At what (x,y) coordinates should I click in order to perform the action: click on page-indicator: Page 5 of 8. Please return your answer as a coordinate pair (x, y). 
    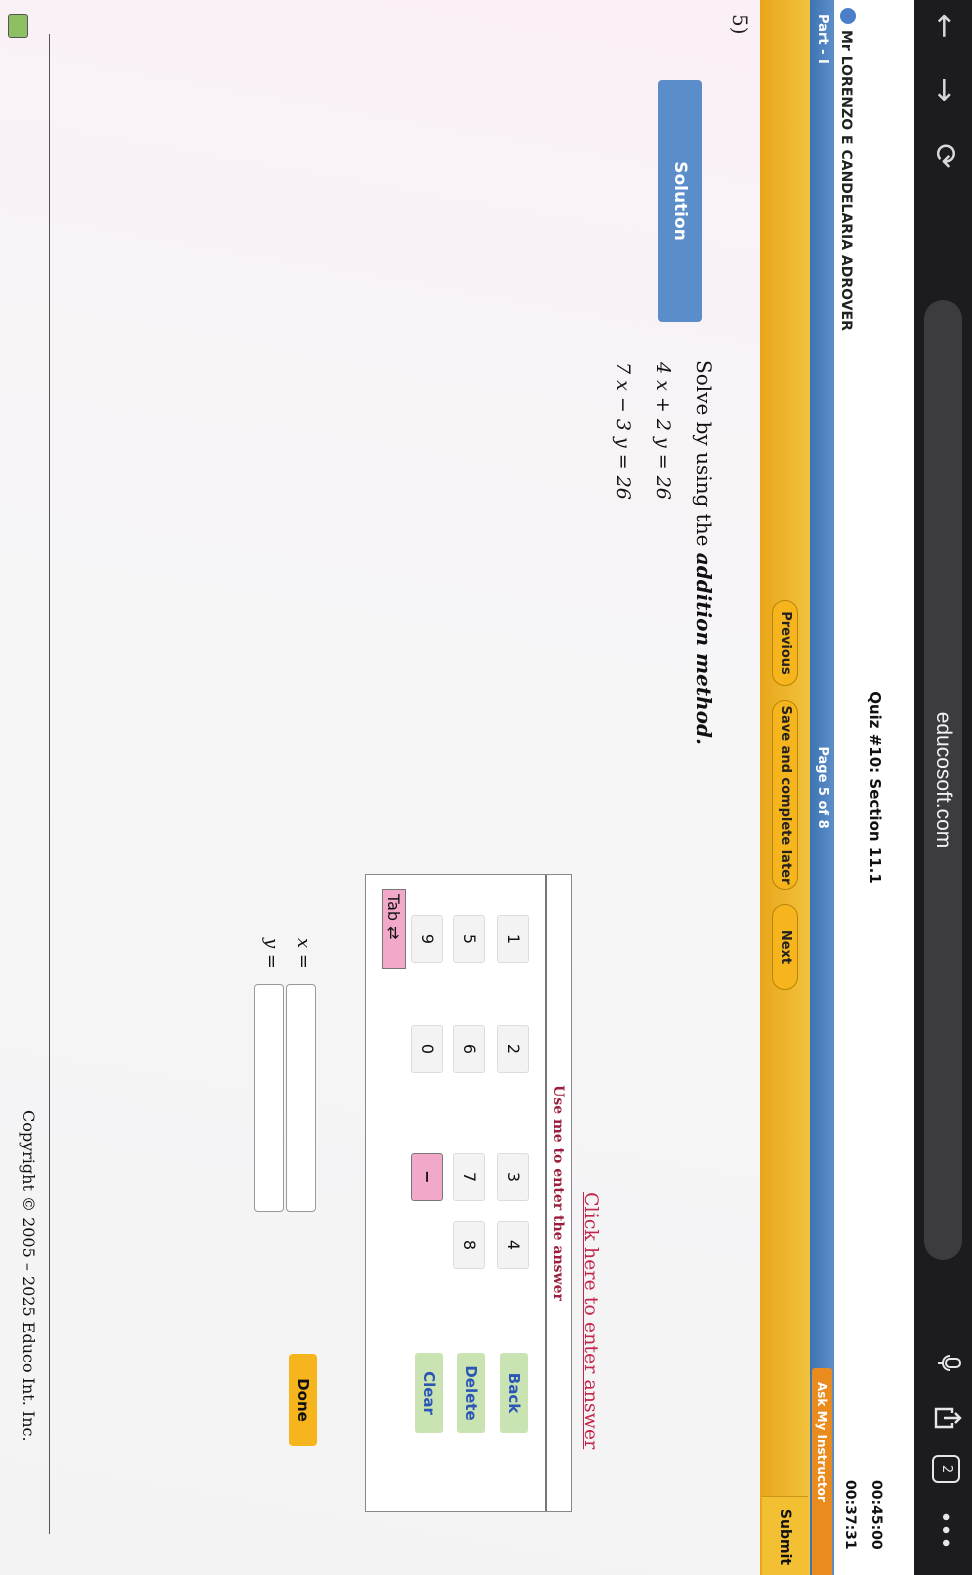
    Looking at the image, I should click on (822, 787).